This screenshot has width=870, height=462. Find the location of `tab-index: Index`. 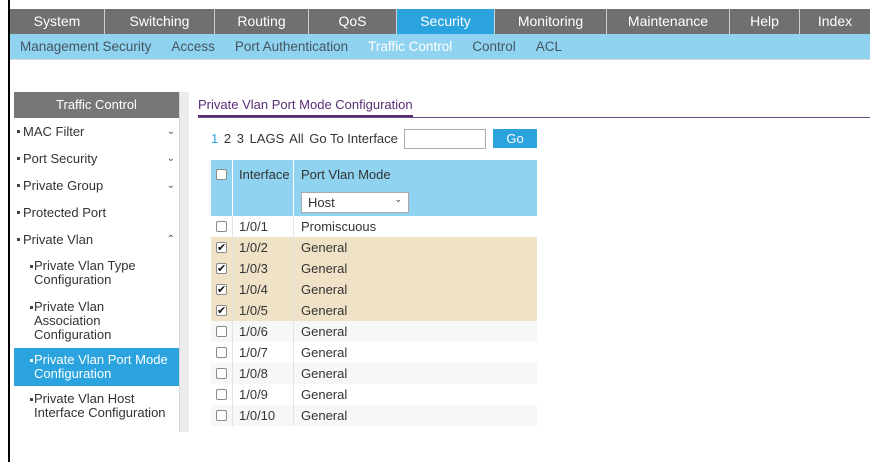

tab-index: Index is located at coordinates (835, 21).